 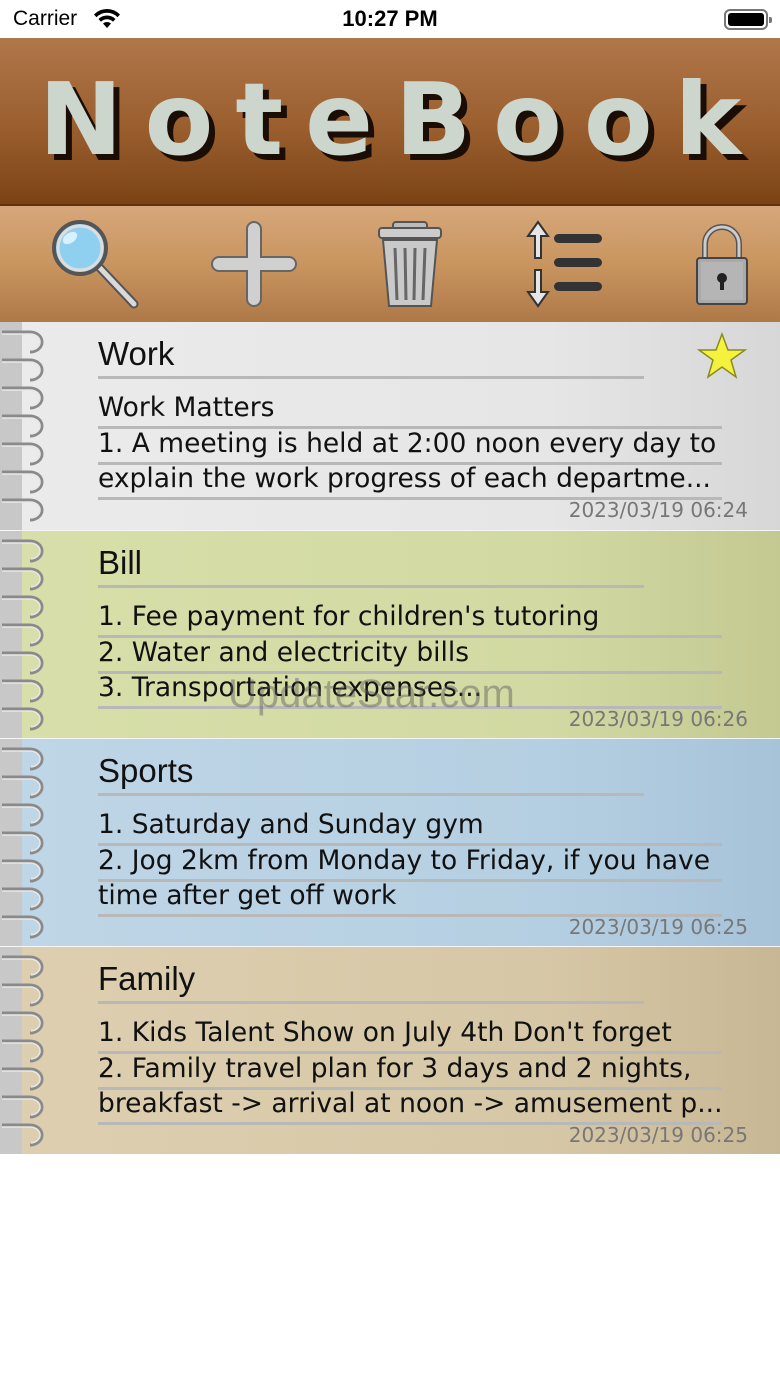 I want to click on star-icon, so click(x=722, y=356).